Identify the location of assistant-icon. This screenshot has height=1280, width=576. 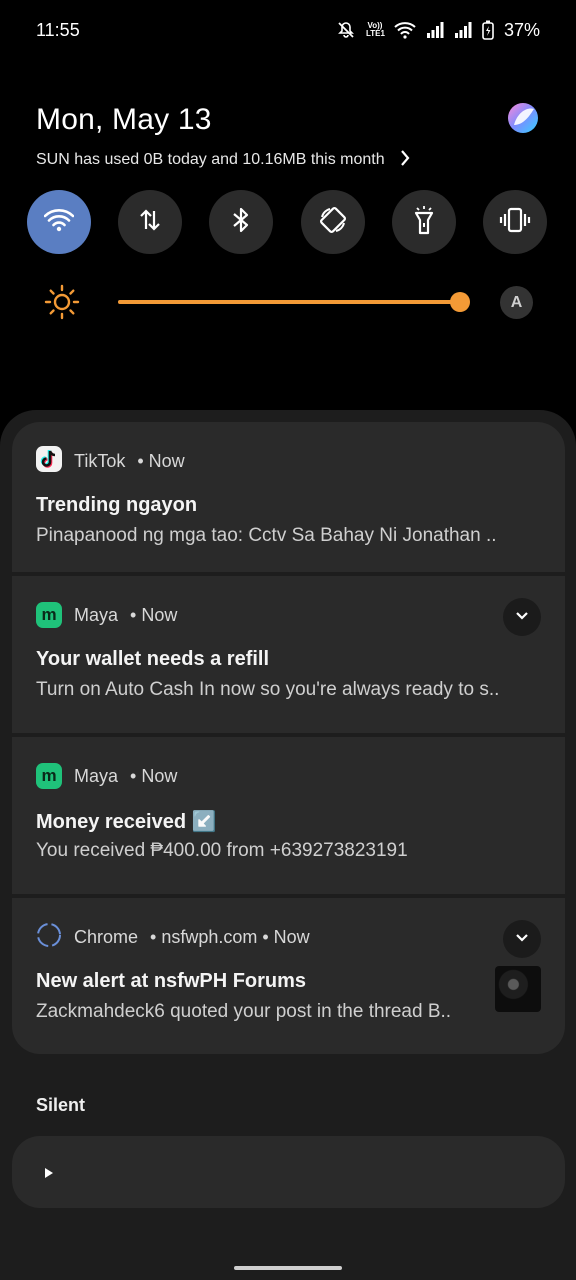
(523, 120).